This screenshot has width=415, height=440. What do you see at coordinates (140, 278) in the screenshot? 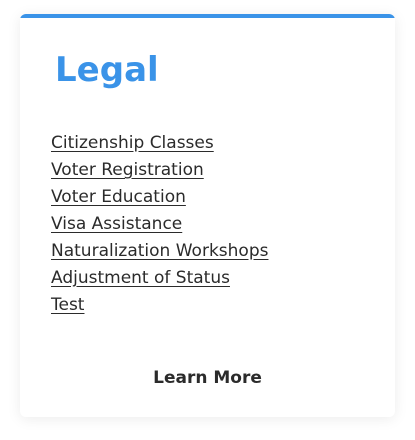
I see `link-adjustment-of-status: Adjustment of Status` at bounding box center [140, 278].